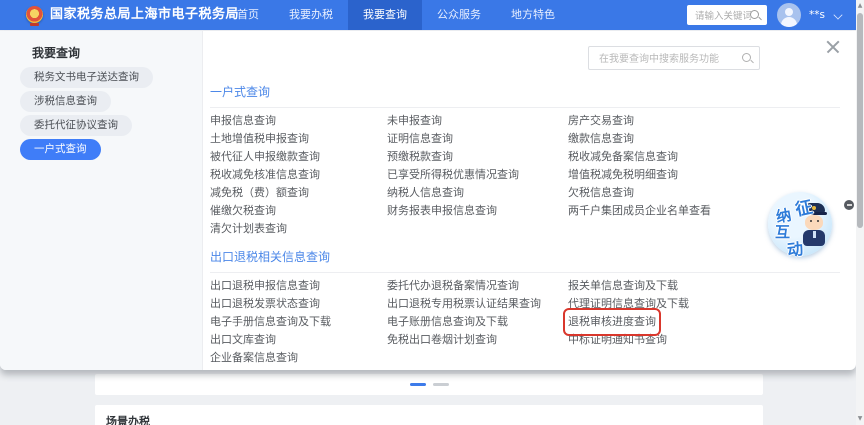  What do you see at coordinates (800, 226) in the screenshot?
I see `zhengna-interaction-badge: 征纳互动` at bounding box center [800, 226].